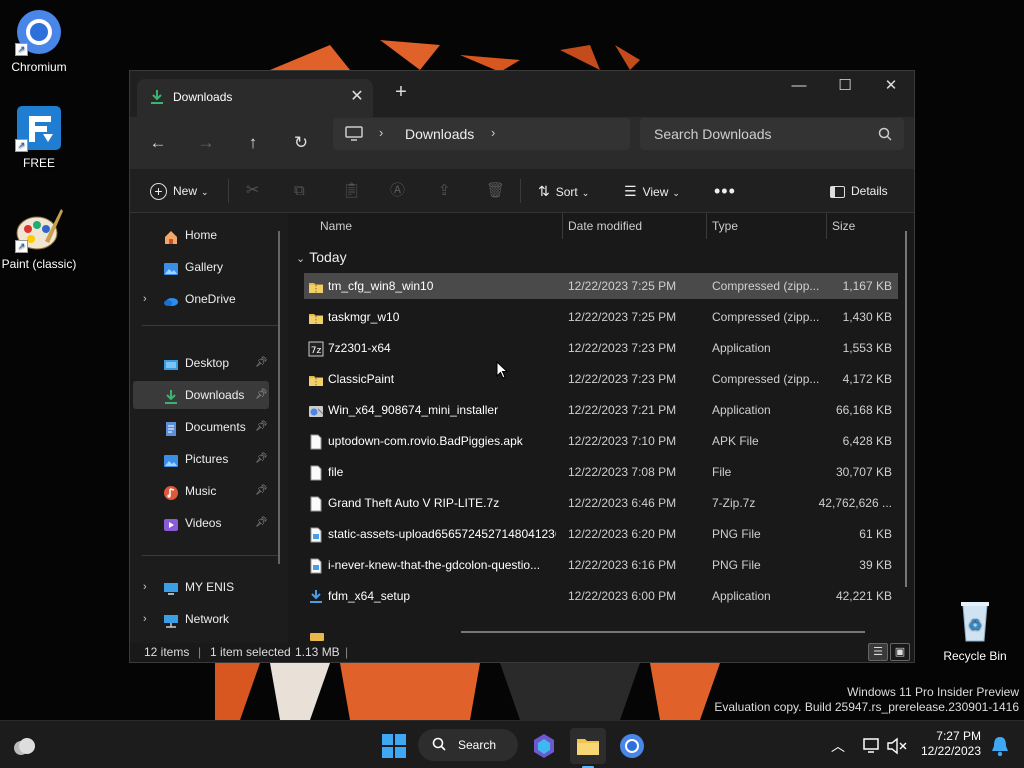 Image resolution: width=1024 pixels, height=768 pixels. I want to click on system-clock: 7:27 PM 12/22/2023, so click(948, 744).